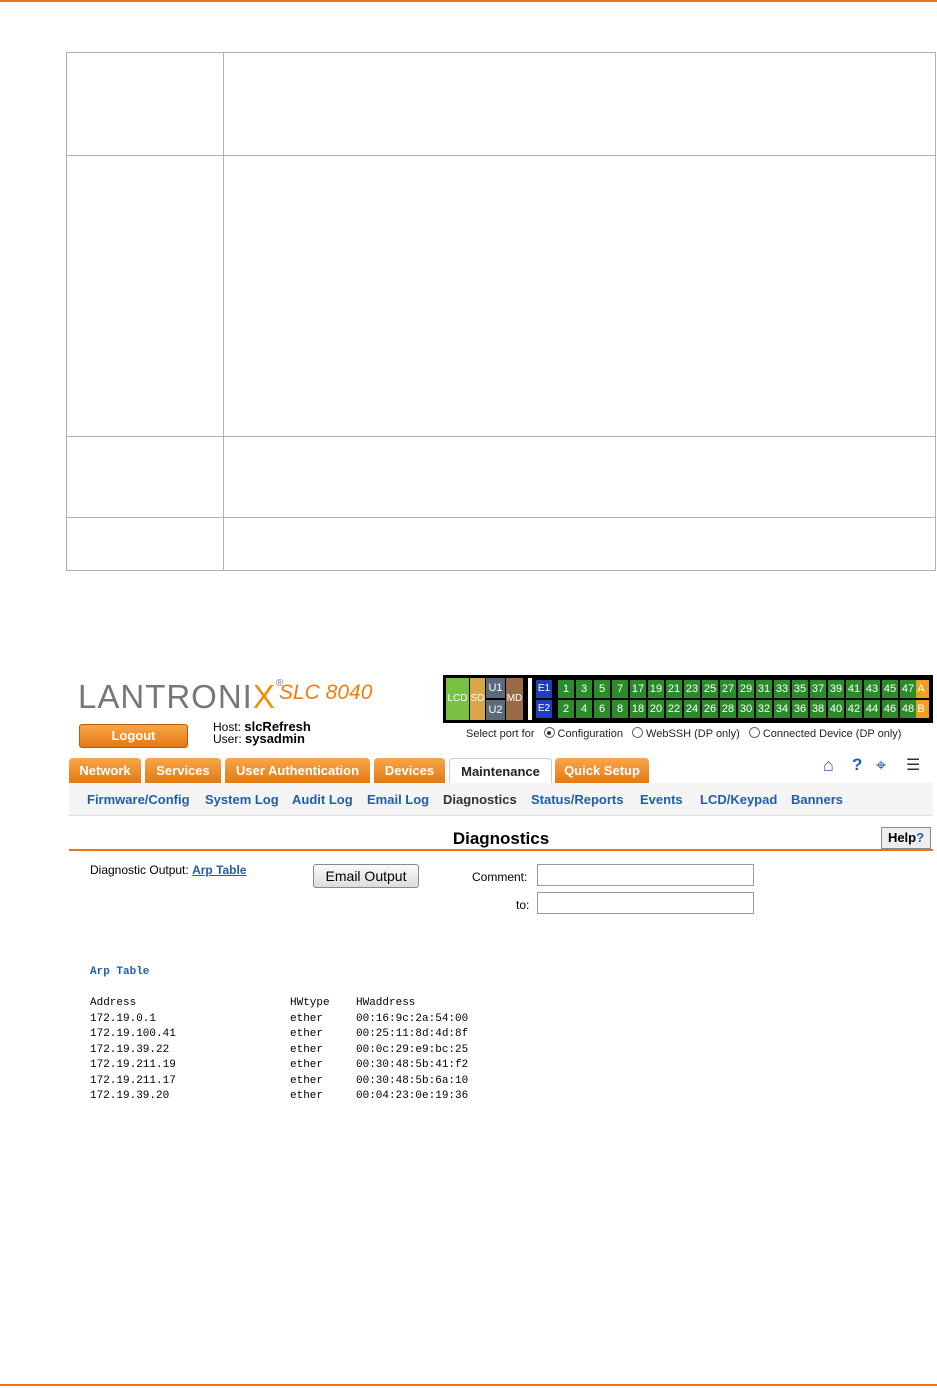 The height and width of the screenshot is (1388, 937). I want to click on arp-cell: 00:0c:29:e9:bc:25, so click(412, 1049).